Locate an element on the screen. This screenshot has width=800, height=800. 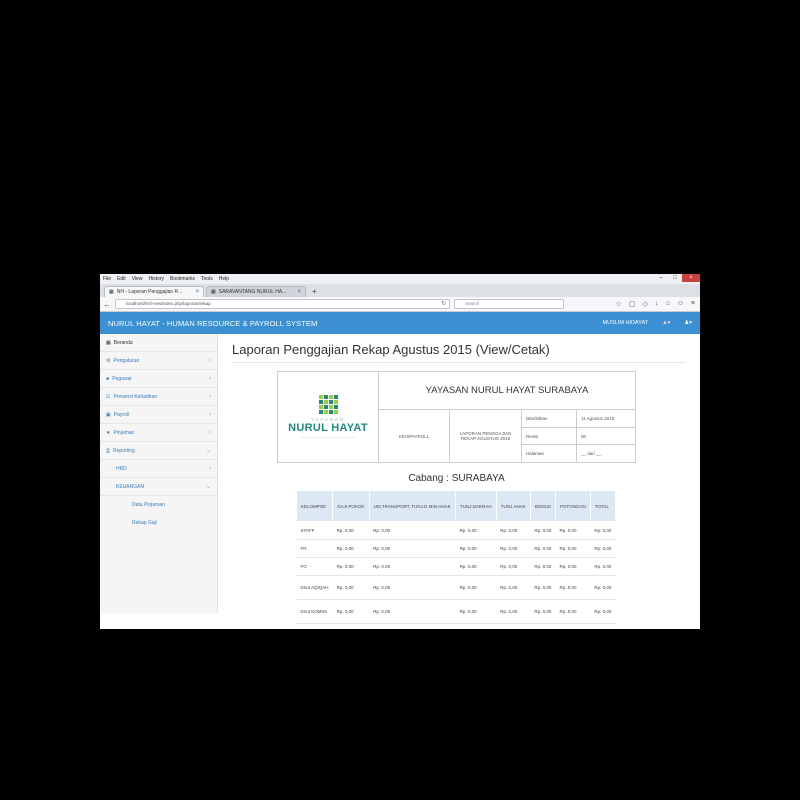
cell-kelompok: STAFF is located at coordinates (314, 530).